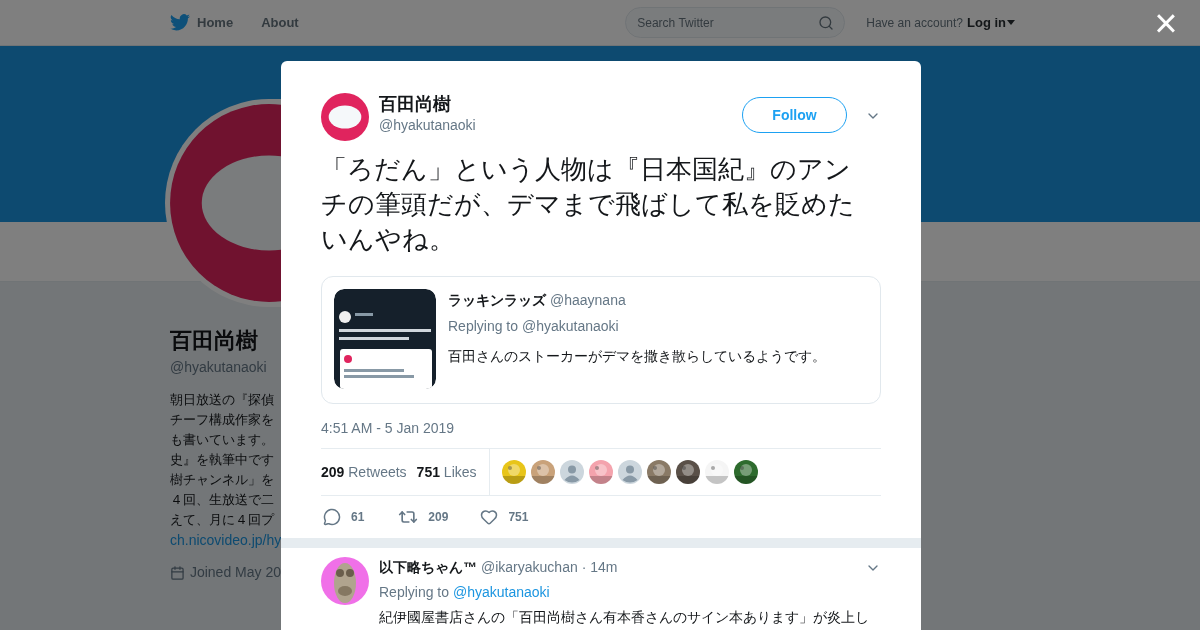 Image resolution: width=1200 pixels, height=630 pixels. I want to click on author-avatar, so click(345, 117).